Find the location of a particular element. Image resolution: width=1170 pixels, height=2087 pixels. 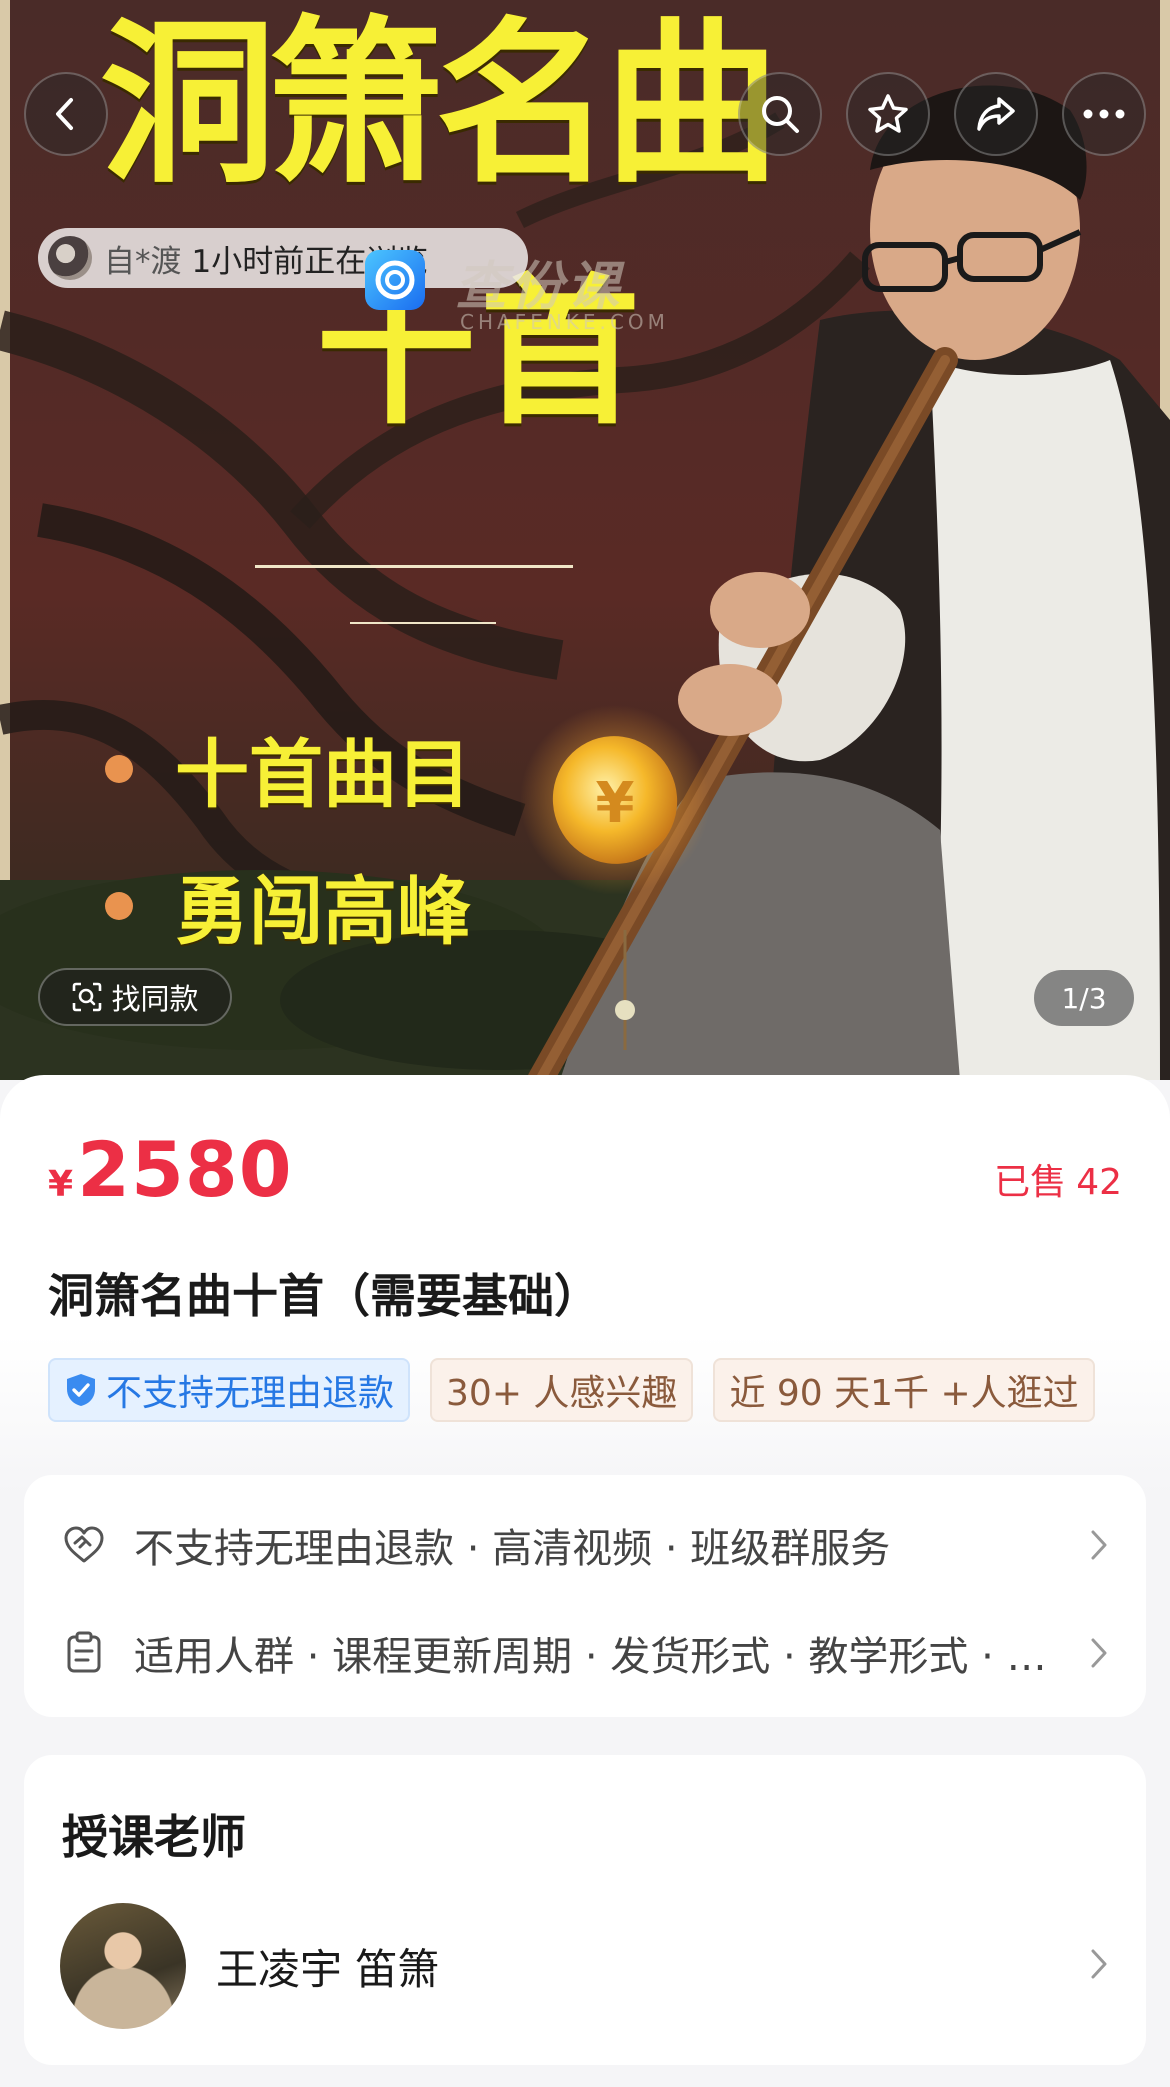

watermark: 查份课 CHAFENKE.COM is located at coordinates (515, 295).